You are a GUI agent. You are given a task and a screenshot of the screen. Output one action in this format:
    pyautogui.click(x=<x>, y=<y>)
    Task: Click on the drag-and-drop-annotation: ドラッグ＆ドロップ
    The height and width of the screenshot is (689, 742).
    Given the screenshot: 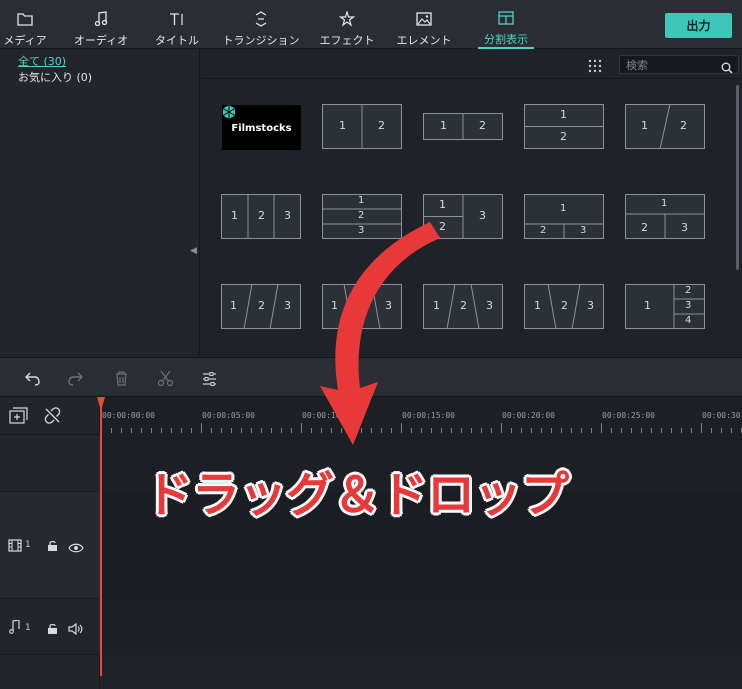 What is the action you would take?
    pyautogui.click(x=357, y=495)
    